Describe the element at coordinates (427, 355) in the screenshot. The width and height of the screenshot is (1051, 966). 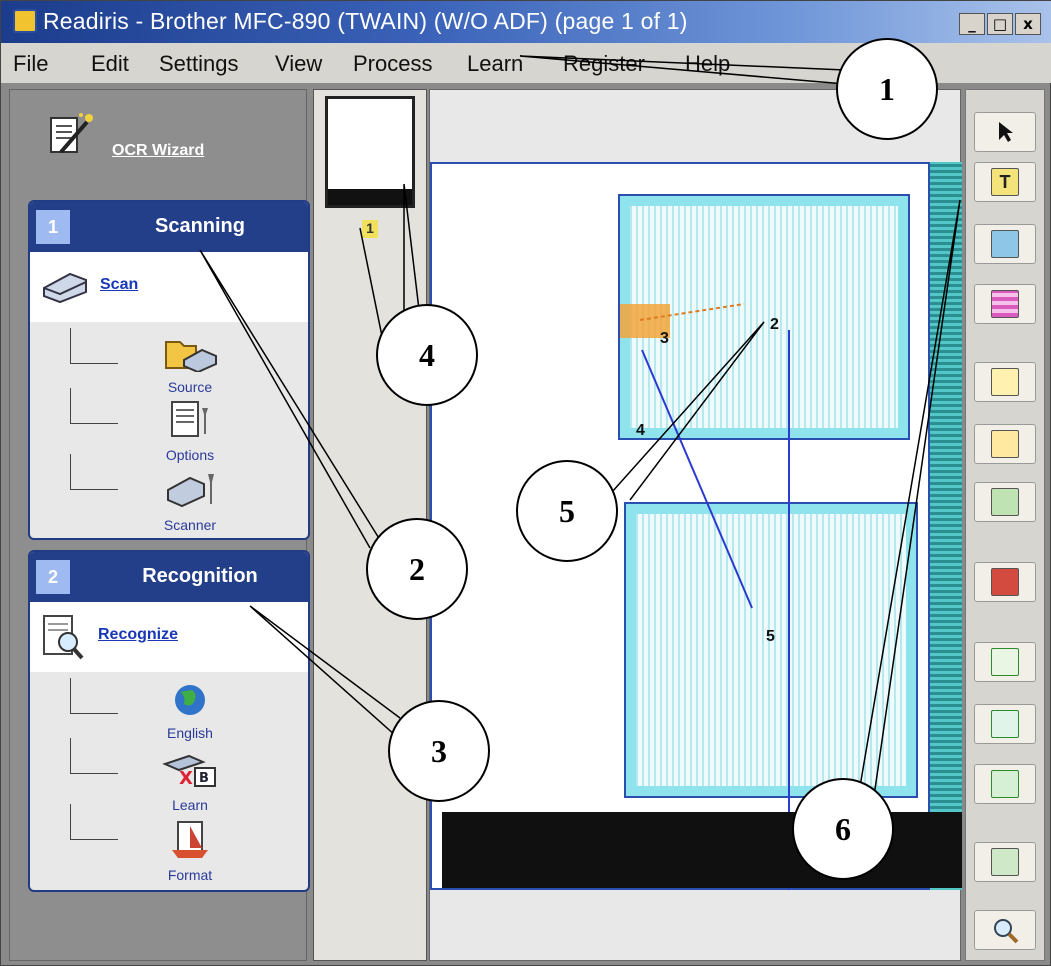
I see `callout-4: 4` at that location.